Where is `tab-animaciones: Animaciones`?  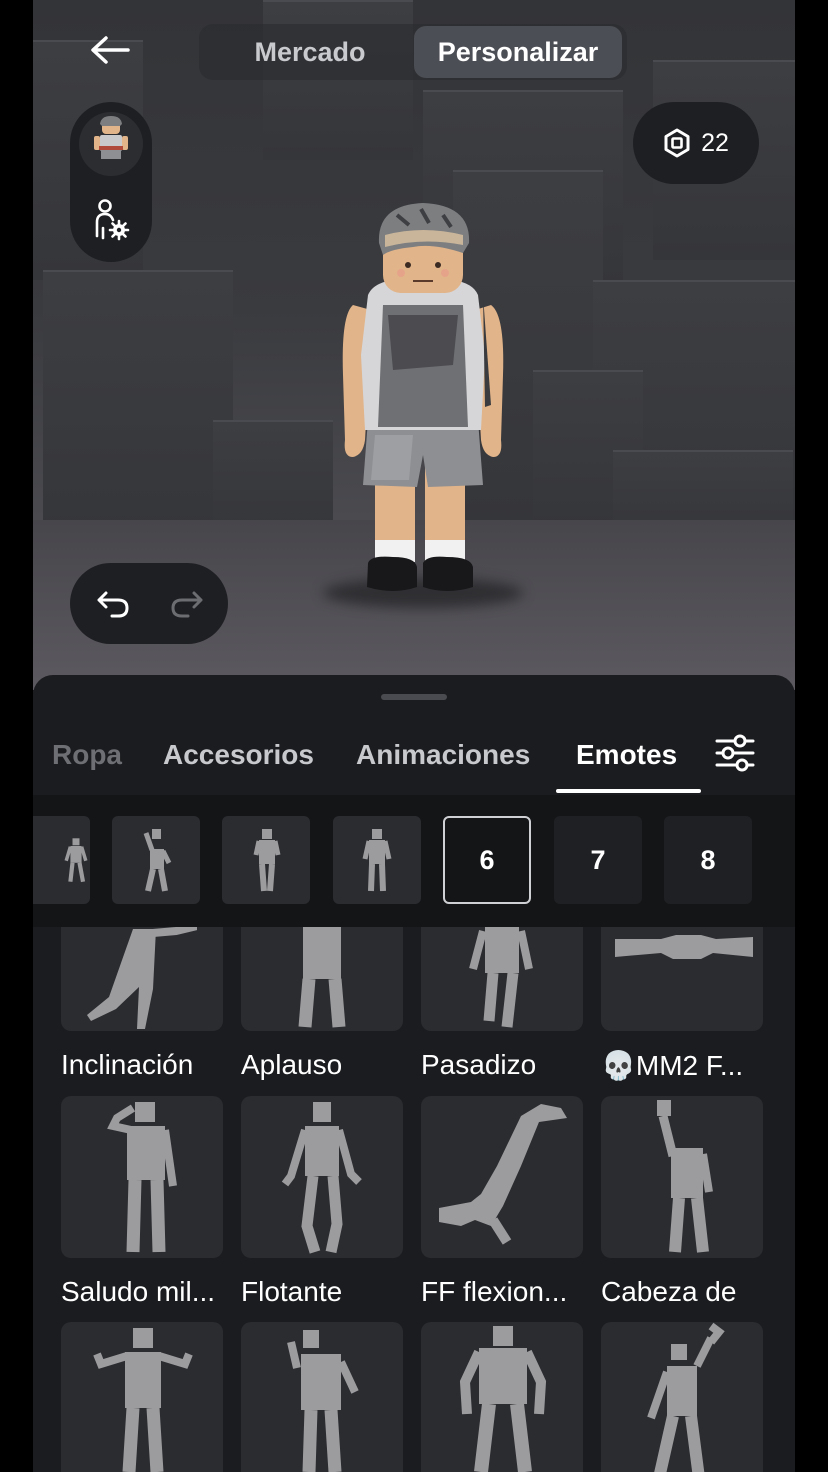 tab-animaciones: Animaciones is located at coordinates (443, 755).